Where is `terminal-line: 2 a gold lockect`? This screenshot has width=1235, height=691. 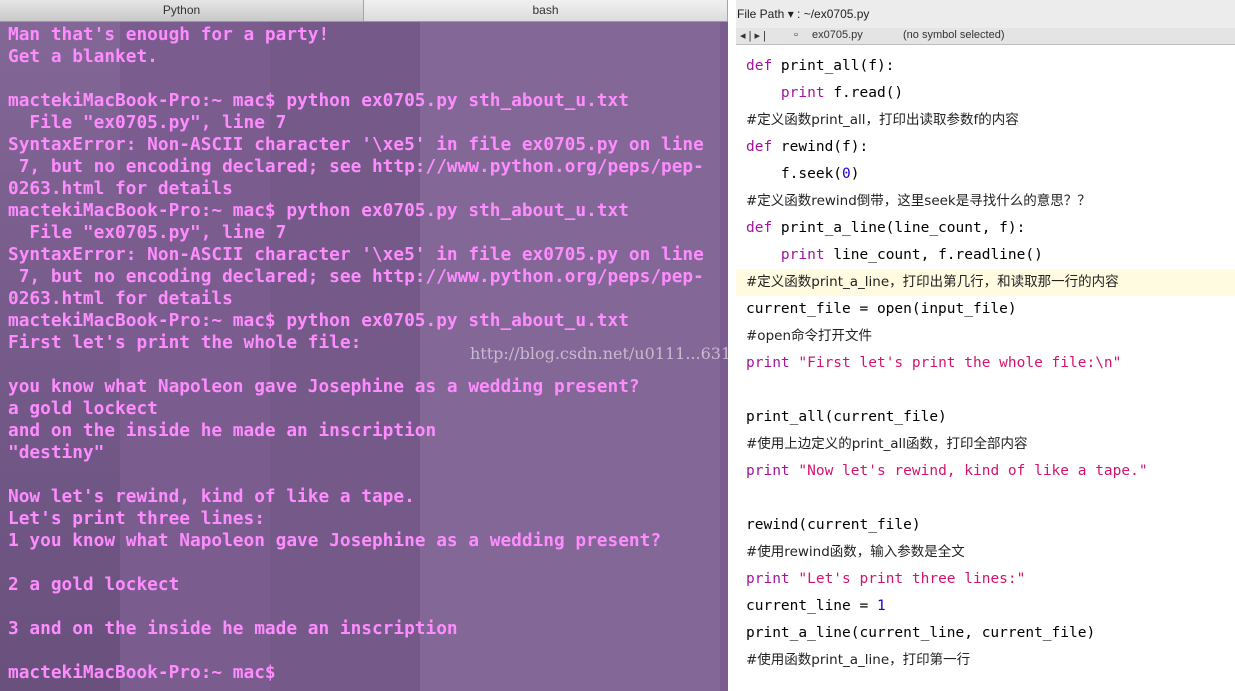
terminal-line: 2 a gold lockect is located at coordinates (94, 584).